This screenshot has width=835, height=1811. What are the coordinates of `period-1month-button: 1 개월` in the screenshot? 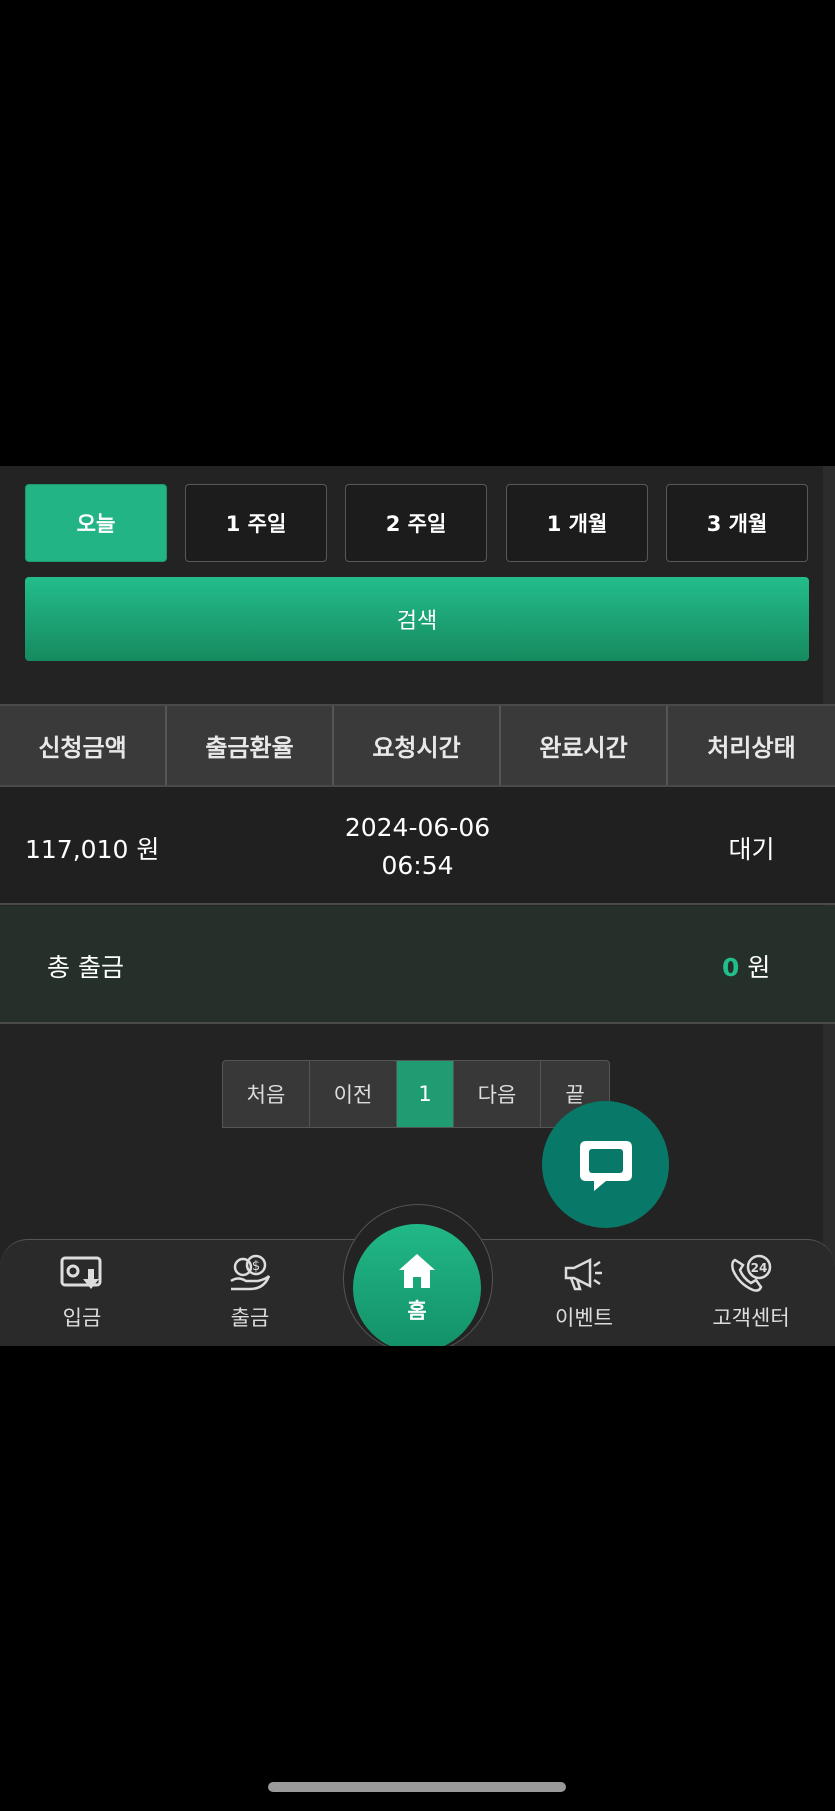 It's located at (577, 523).